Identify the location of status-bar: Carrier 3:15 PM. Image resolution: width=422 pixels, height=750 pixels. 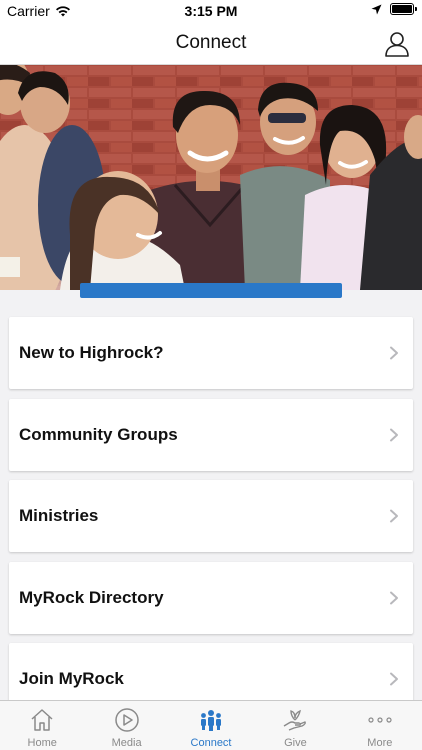
(211, 11).